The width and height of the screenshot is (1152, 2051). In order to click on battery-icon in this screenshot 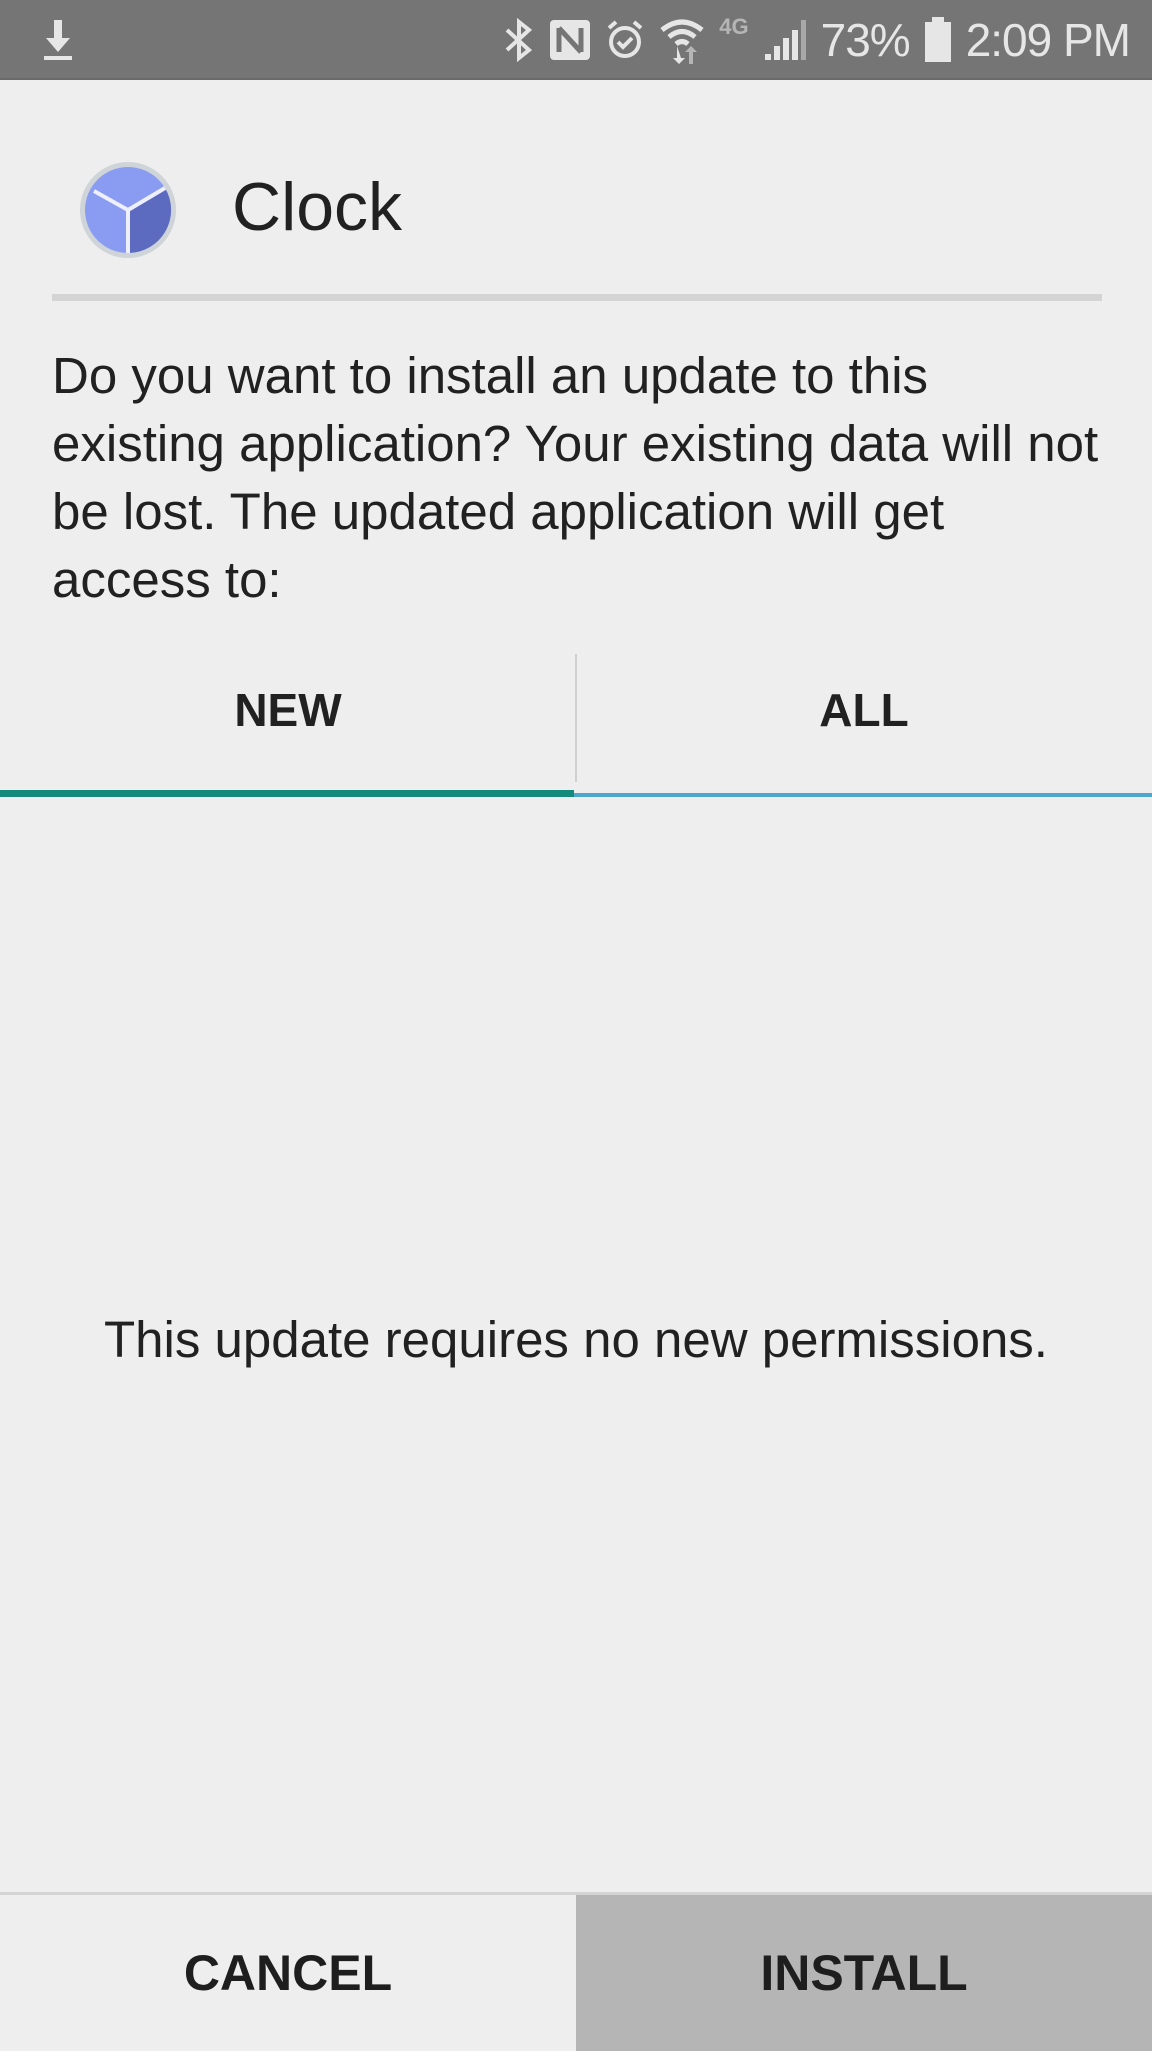, I will do `click(938, 40)`.